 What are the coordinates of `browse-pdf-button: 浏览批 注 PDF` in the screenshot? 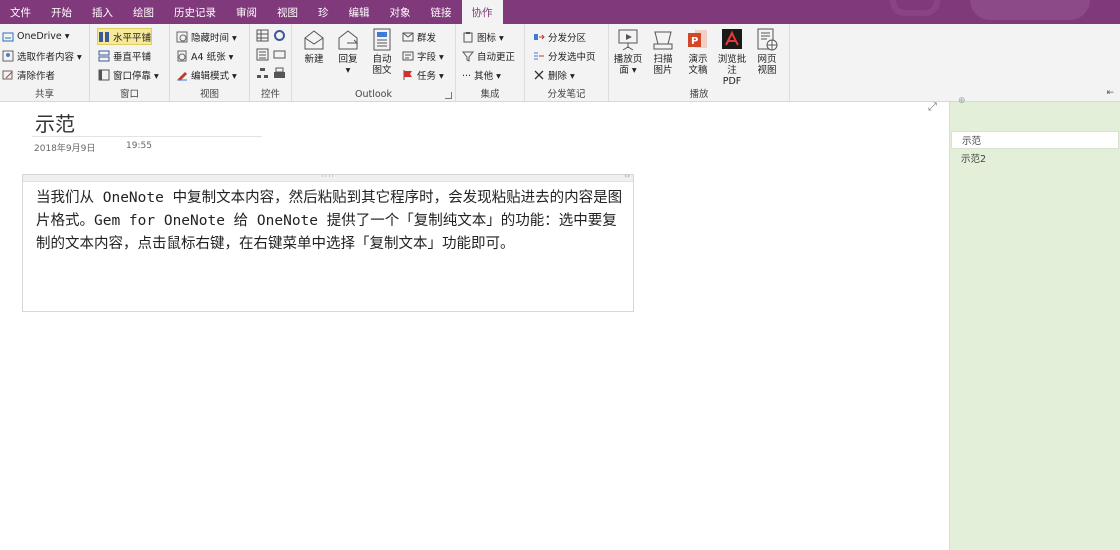 It's located at (732, 57).